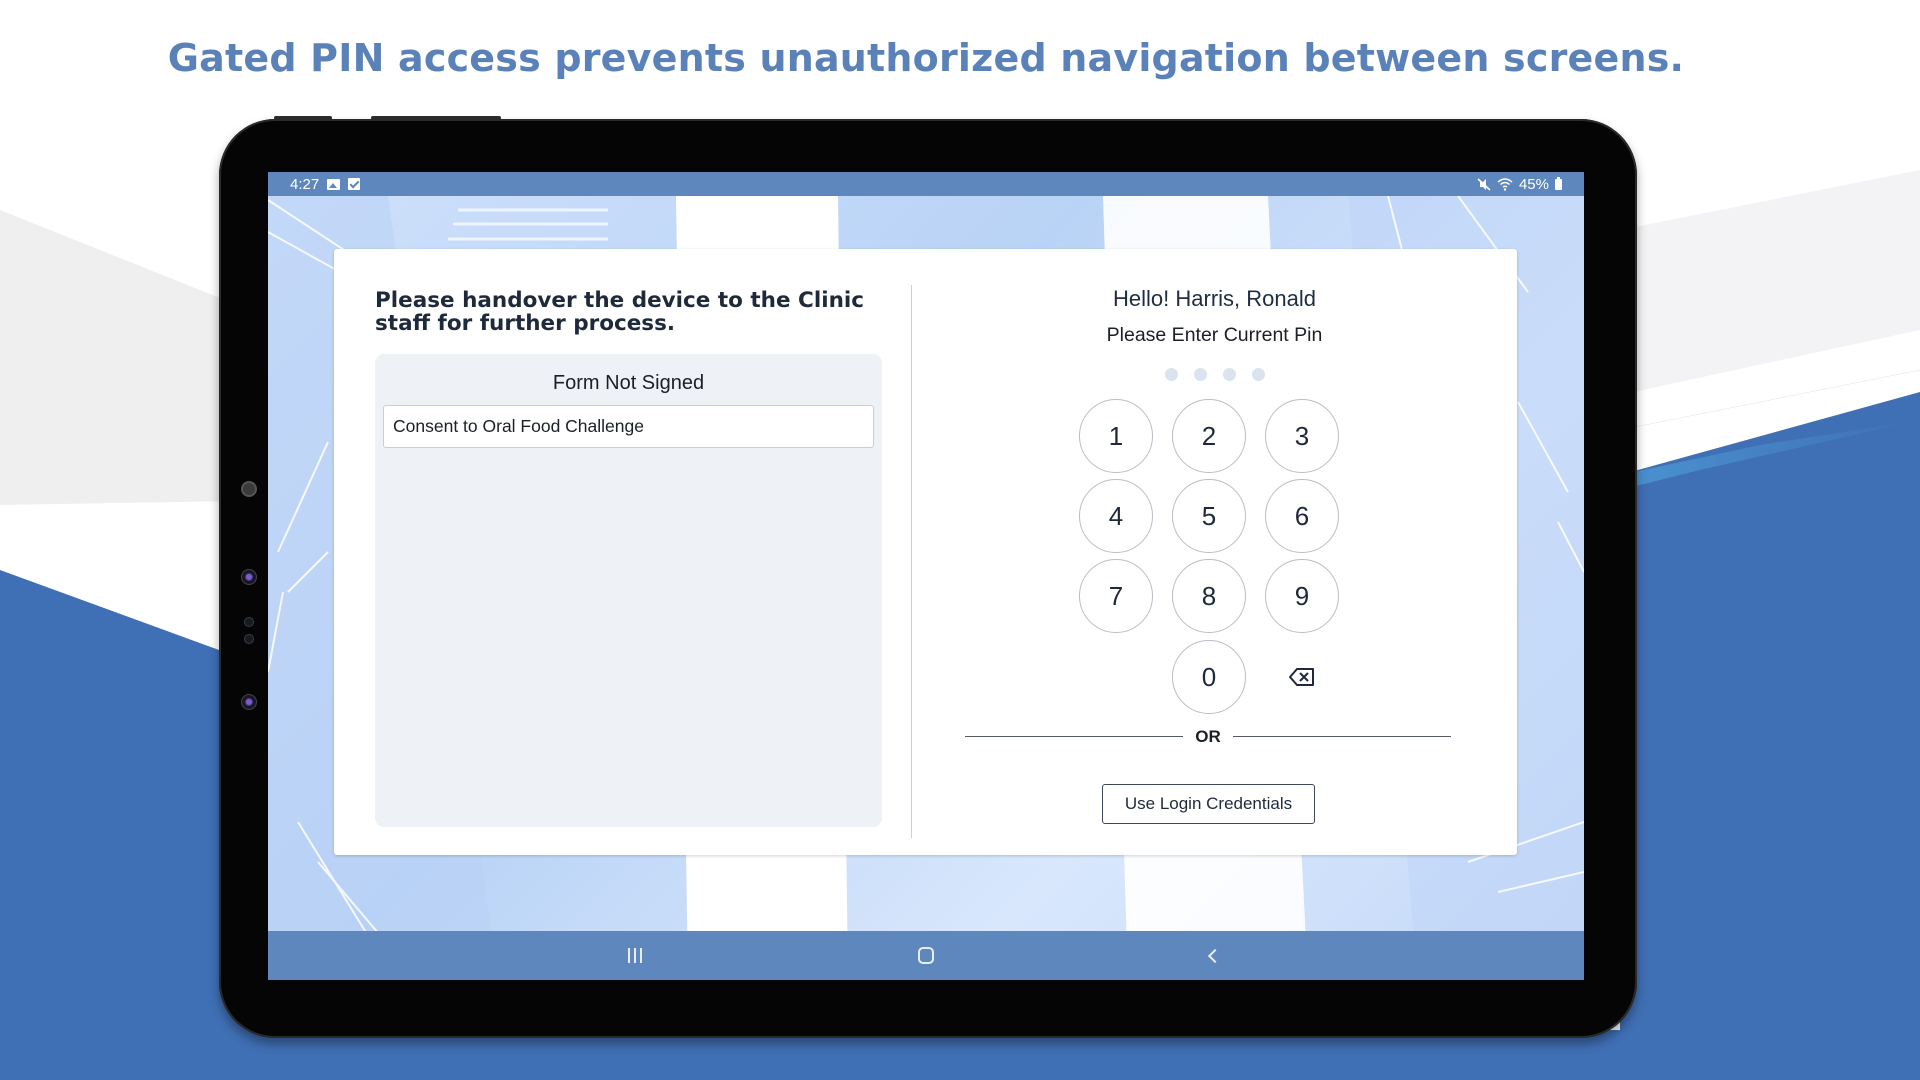 The image size is (1920, 1080). I want to click on or-label: OR, so click(1208, 736).